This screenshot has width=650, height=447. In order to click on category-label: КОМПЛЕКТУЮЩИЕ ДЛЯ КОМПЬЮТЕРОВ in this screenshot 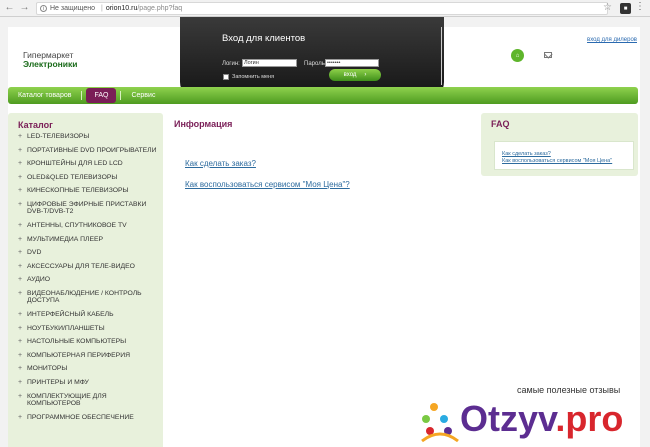, I will do `click(67, 399)`.